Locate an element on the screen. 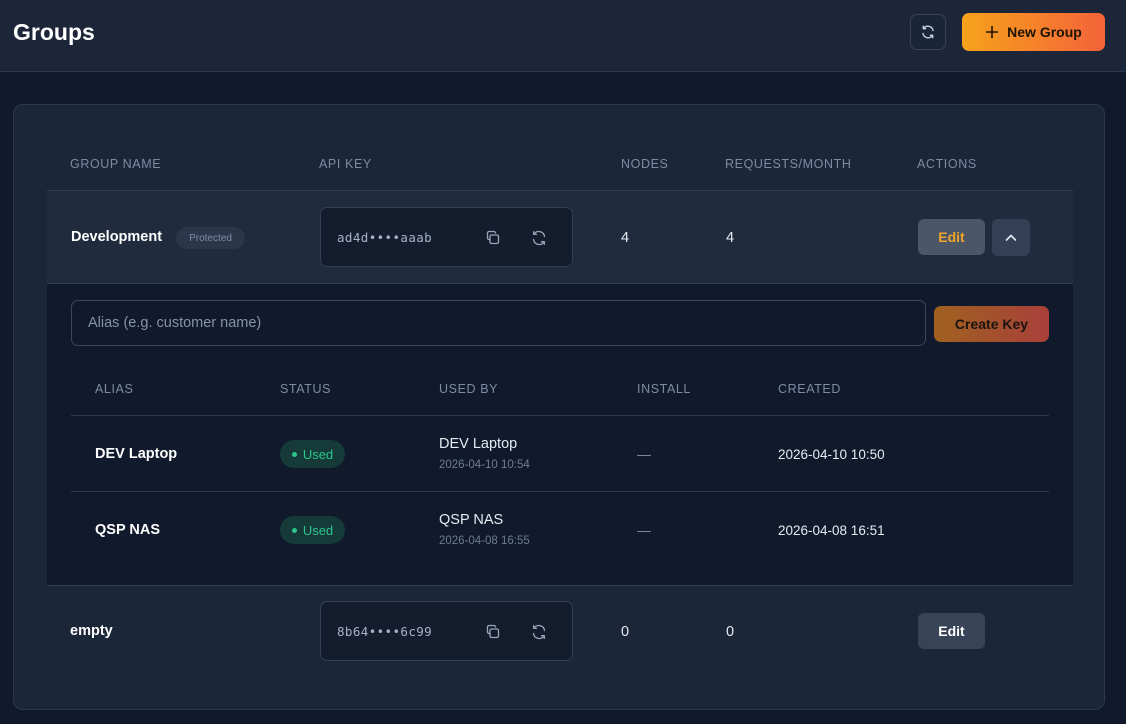 The image size is (1126, 724). page-title: Groups is located at coordinates (54, 32).